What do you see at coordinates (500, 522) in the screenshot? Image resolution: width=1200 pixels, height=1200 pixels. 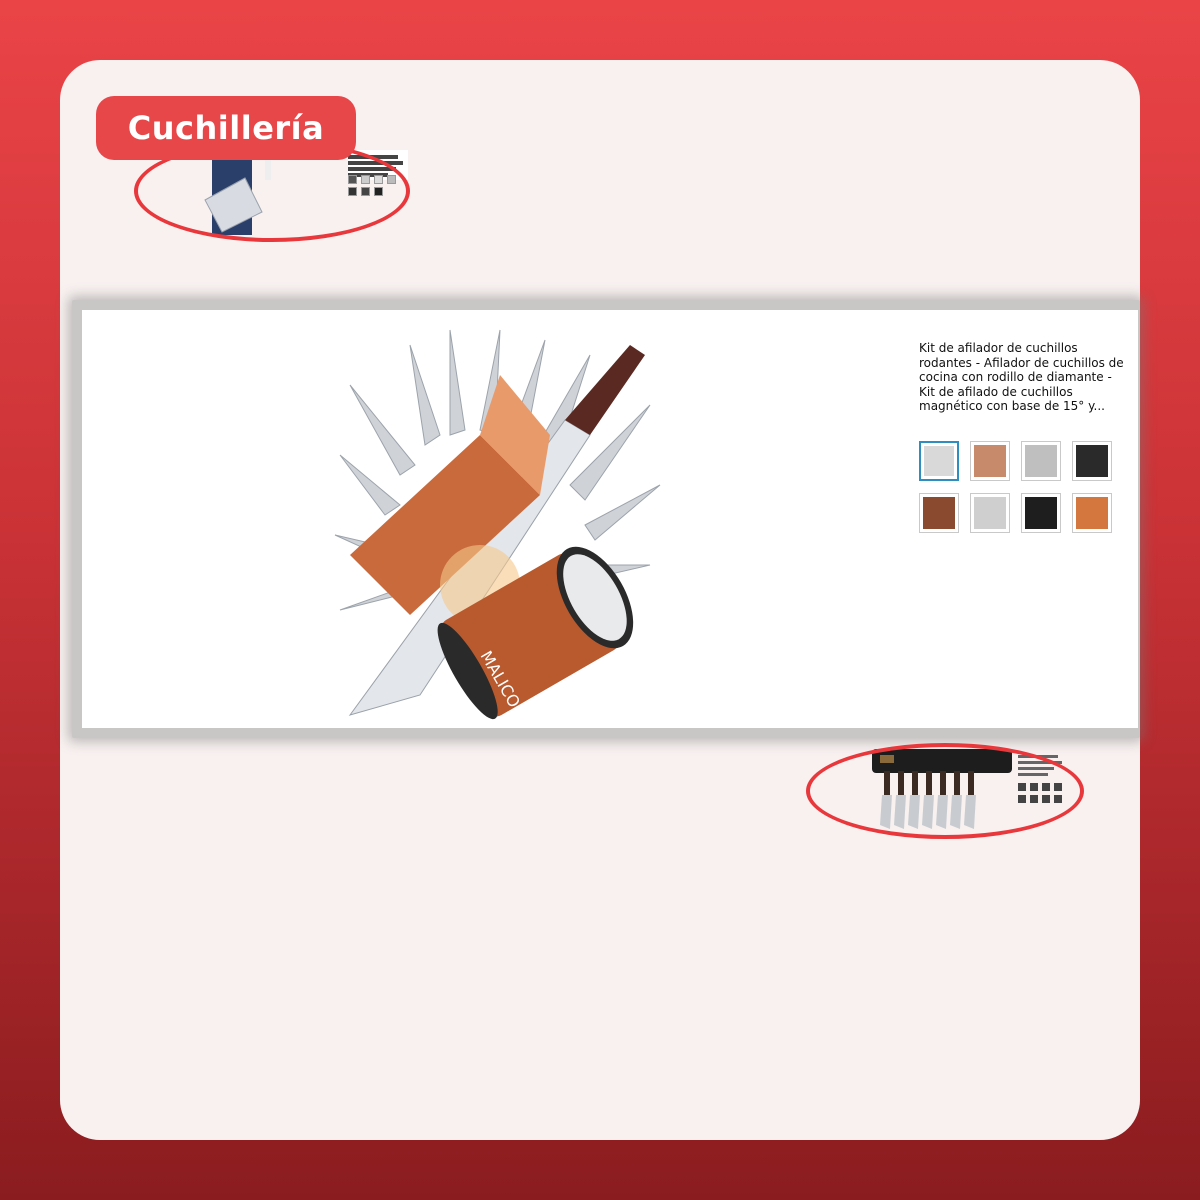 I see `product-hero-image: MALICO` at bounding box center [500, 522].